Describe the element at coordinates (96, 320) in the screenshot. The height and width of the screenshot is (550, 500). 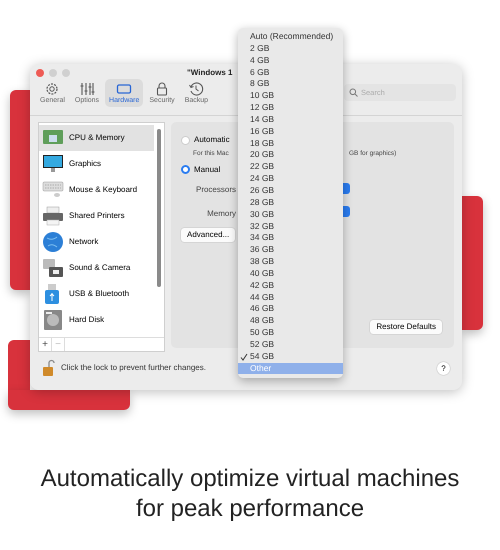
I see `sidebar-item: Hard Disk` at that location.